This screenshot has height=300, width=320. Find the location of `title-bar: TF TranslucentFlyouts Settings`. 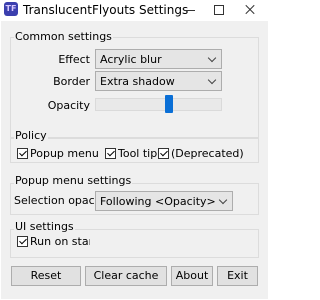

title-bar: TF TranslucentFlyouts Settings is located at coordinates (134, 10).